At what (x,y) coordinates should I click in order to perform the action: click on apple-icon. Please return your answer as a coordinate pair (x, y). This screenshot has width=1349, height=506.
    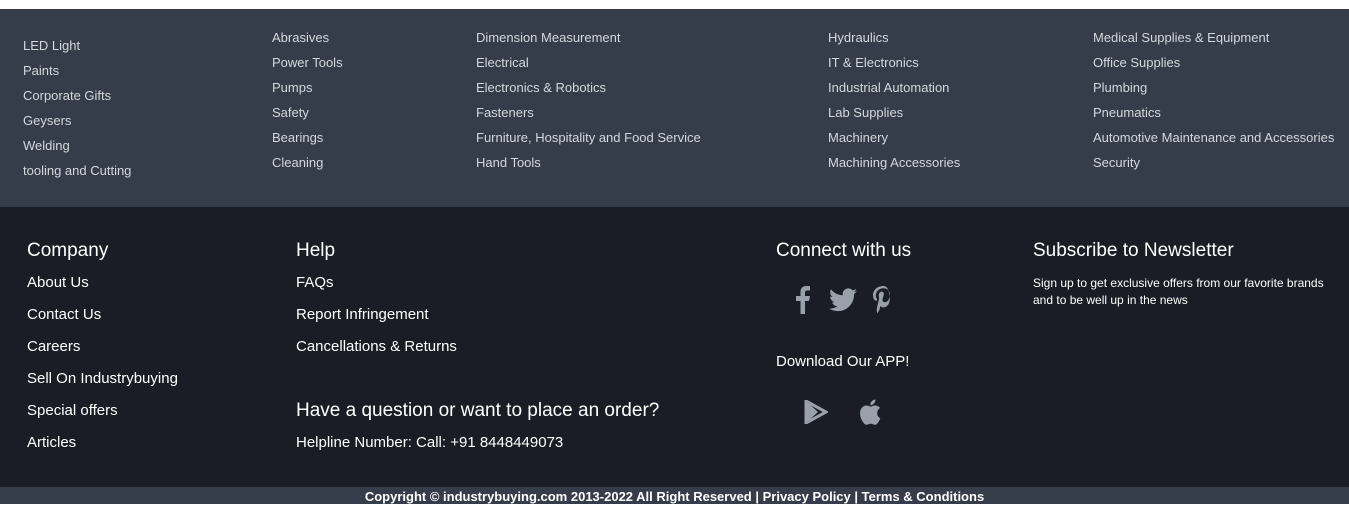
    Looking at the image, I should click on (870, 412).